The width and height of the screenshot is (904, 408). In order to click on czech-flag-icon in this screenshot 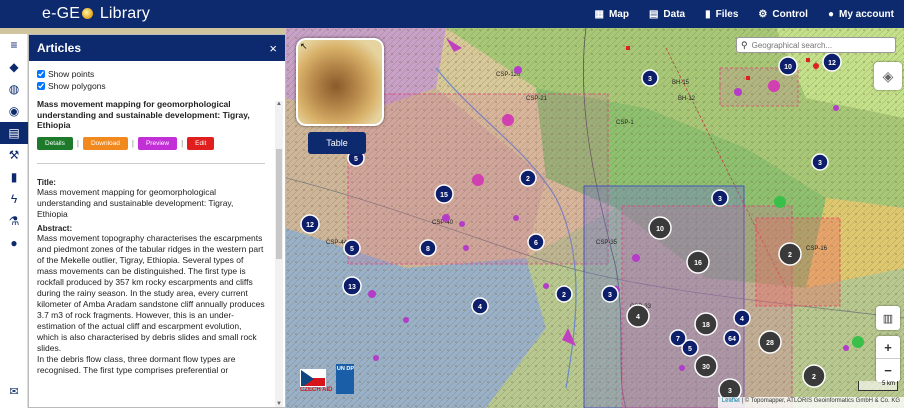, I will do `click(313, 378)`.